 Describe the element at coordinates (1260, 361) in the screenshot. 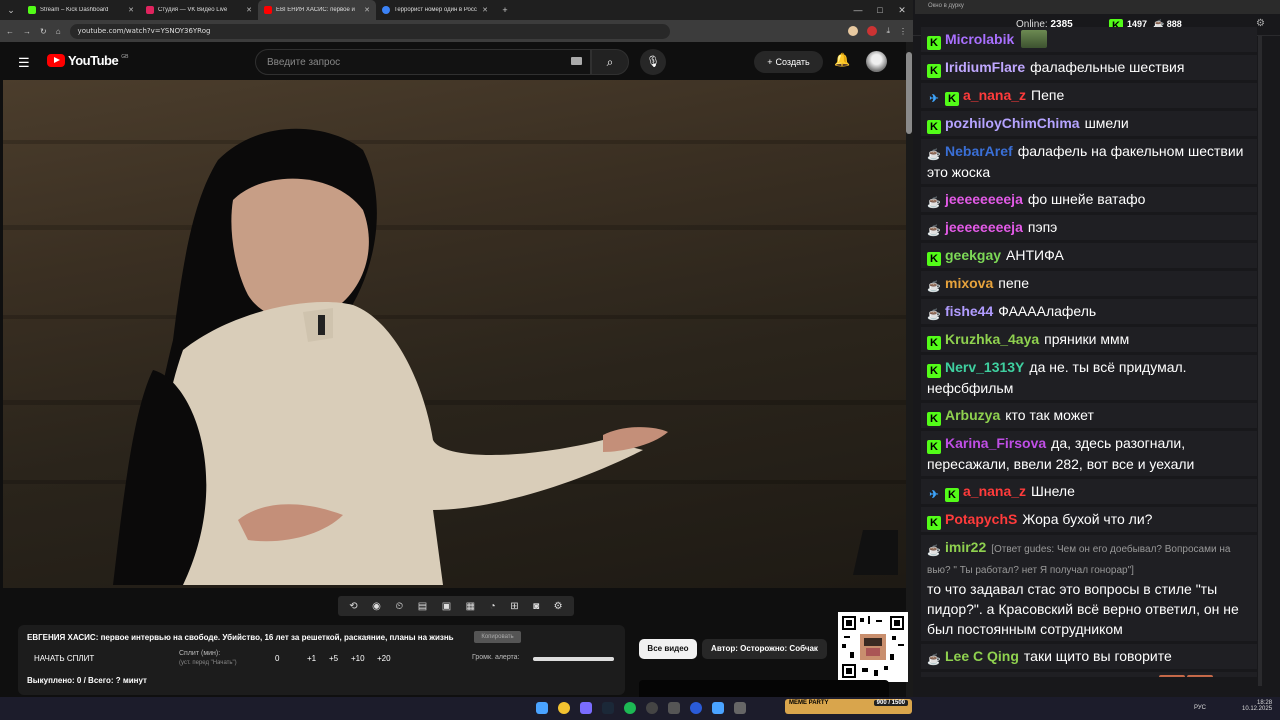

I see `chat-scrollbar` at that location.